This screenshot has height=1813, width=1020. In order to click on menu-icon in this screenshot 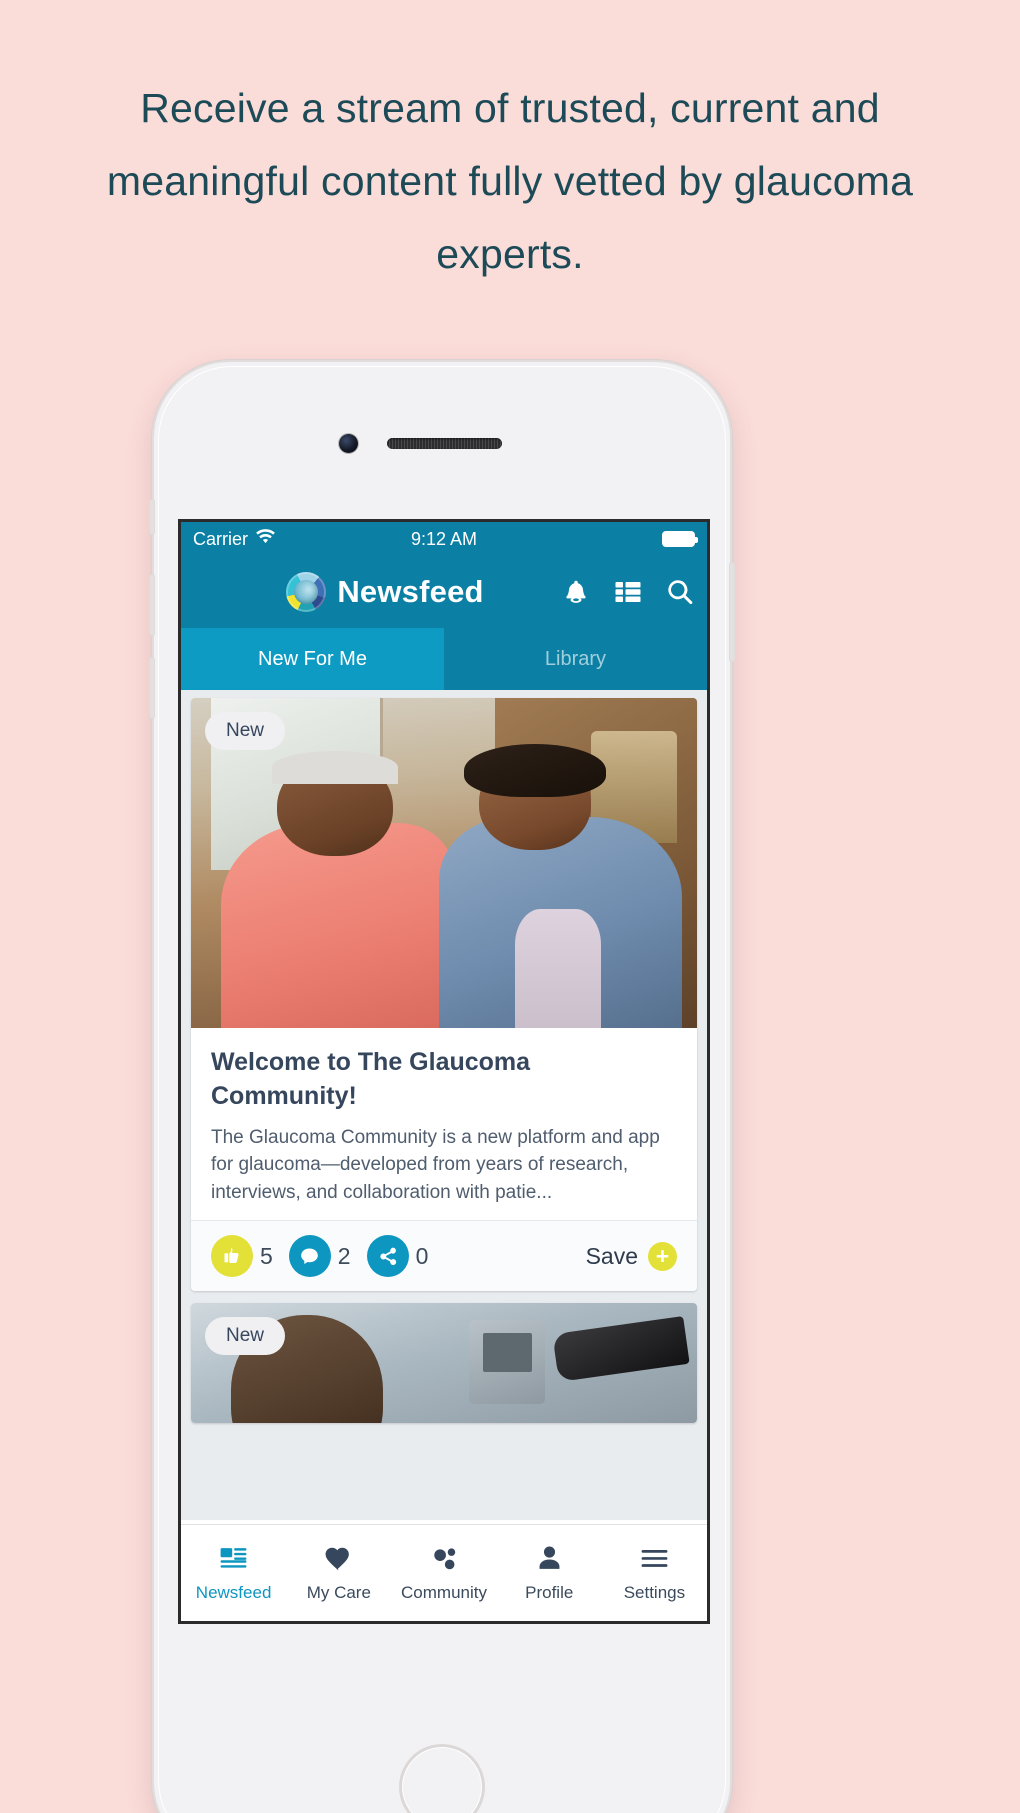, I will do `click(654, 1558)`.